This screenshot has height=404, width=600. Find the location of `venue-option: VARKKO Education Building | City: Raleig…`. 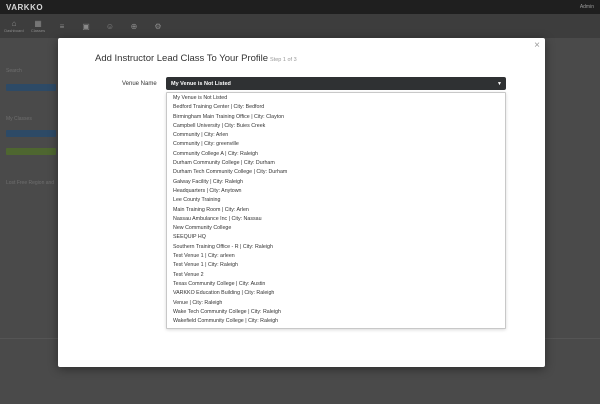

venue-option: VARKKO Education Building | City: Raleig… is located at coordinates (336, 293).